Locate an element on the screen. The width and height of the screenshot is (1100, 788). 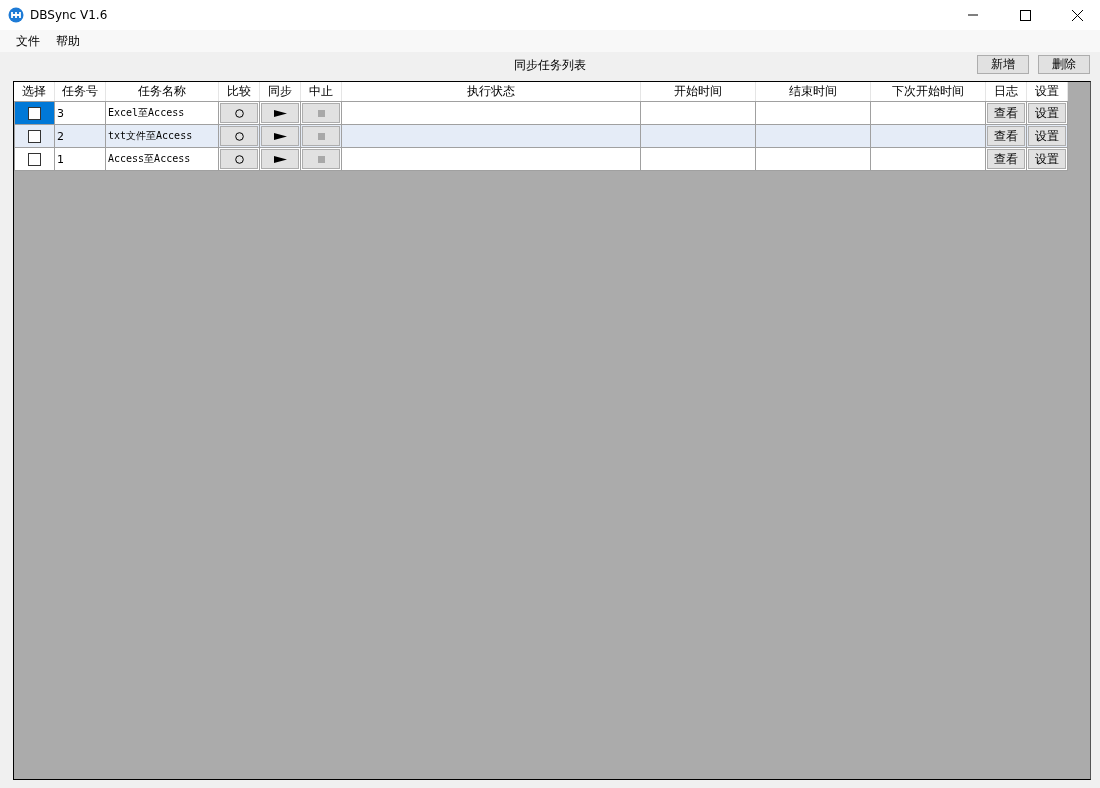
column-header: 开始时间 is located at coordinates (698, 92).